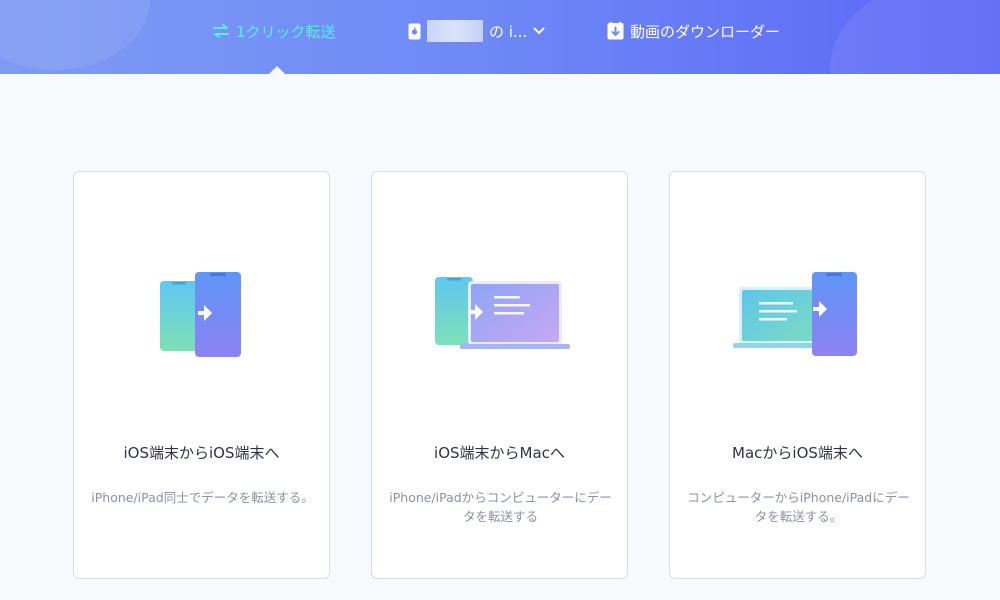  Describe the element at coordinates (499, 453) in the screenshot. I see `card-title: iOS端末からMacへ` at that location.